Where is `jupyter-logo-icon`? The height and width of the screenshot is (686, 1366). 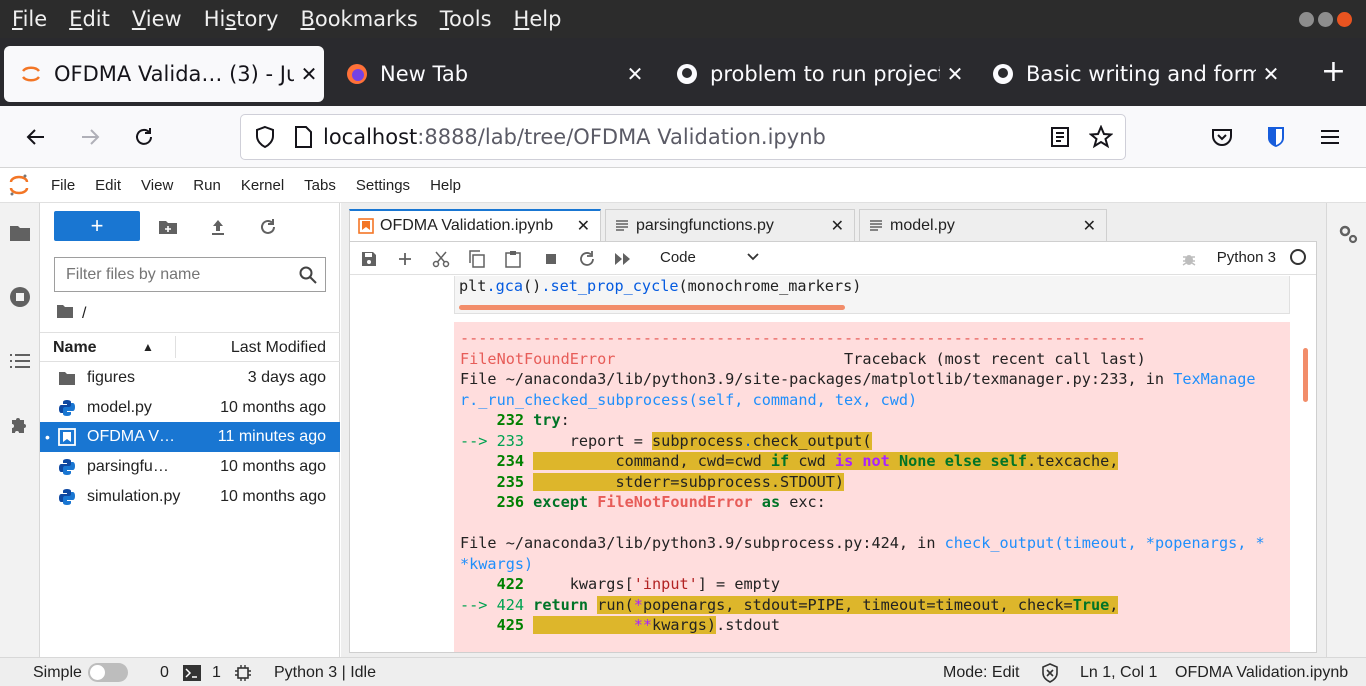
jupyter-logo-icon is located at coordinates (19, 185).